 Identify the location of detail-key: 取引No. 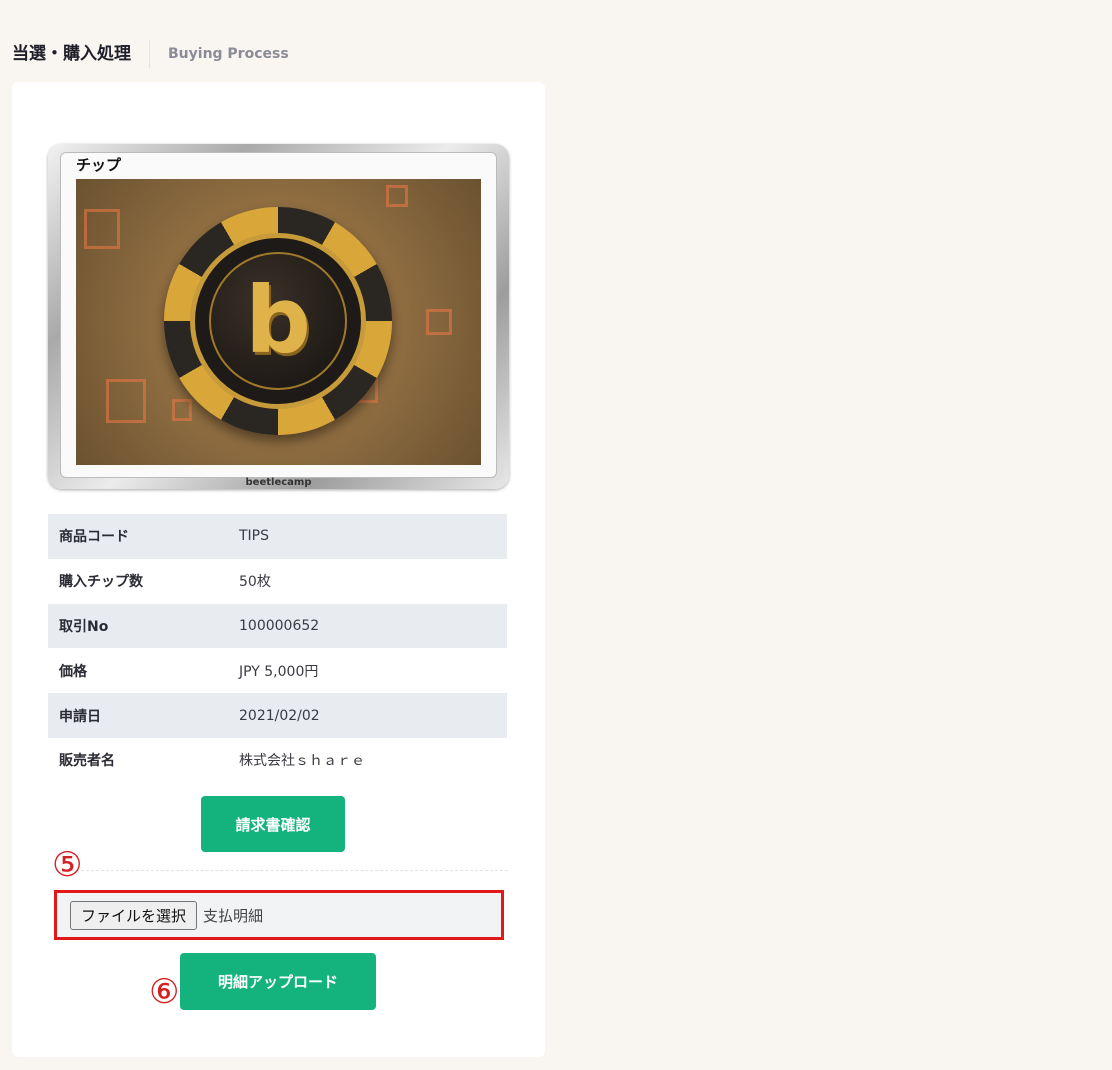
(84, 626).